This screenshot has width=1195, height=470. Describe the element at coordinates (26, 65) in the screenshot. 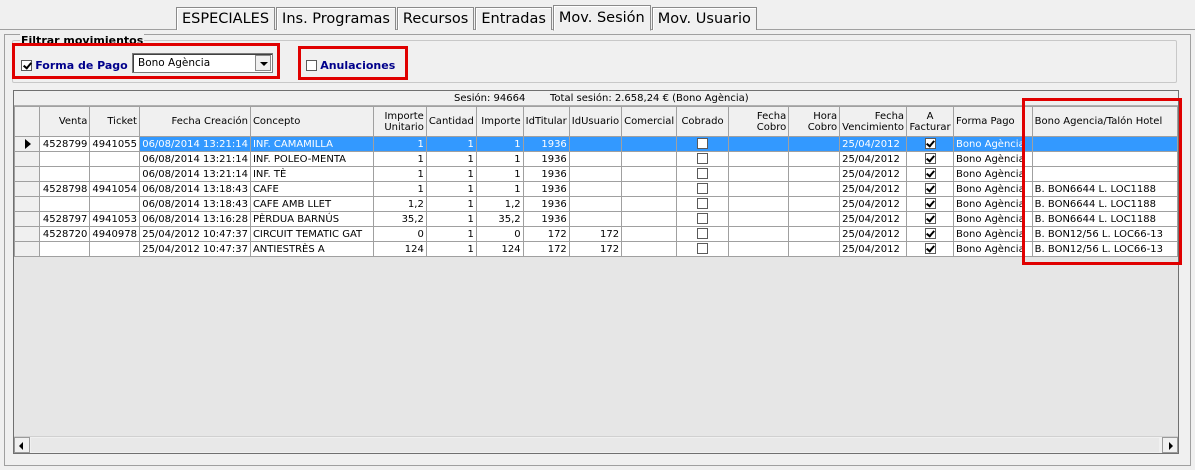

I see `payment-checkbox` at that location.